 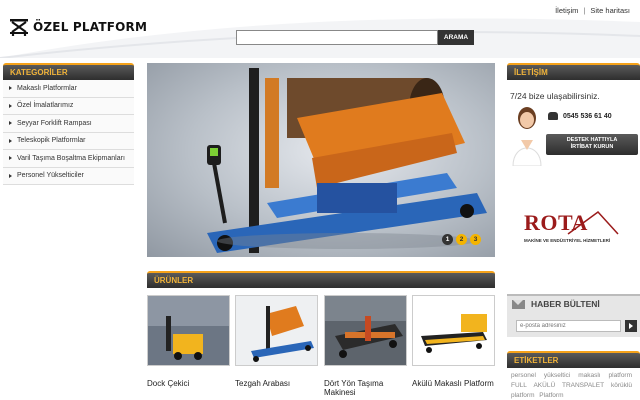 What do you see at coordinates (19, 27) in the screenshot?
I see `scissor-lift-logo-icon` at bounding box center [19, 27].